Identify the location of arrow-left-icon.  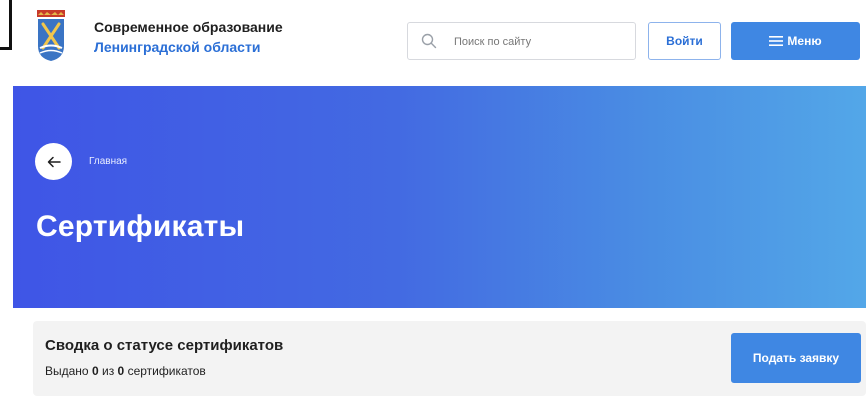
(54, 161).